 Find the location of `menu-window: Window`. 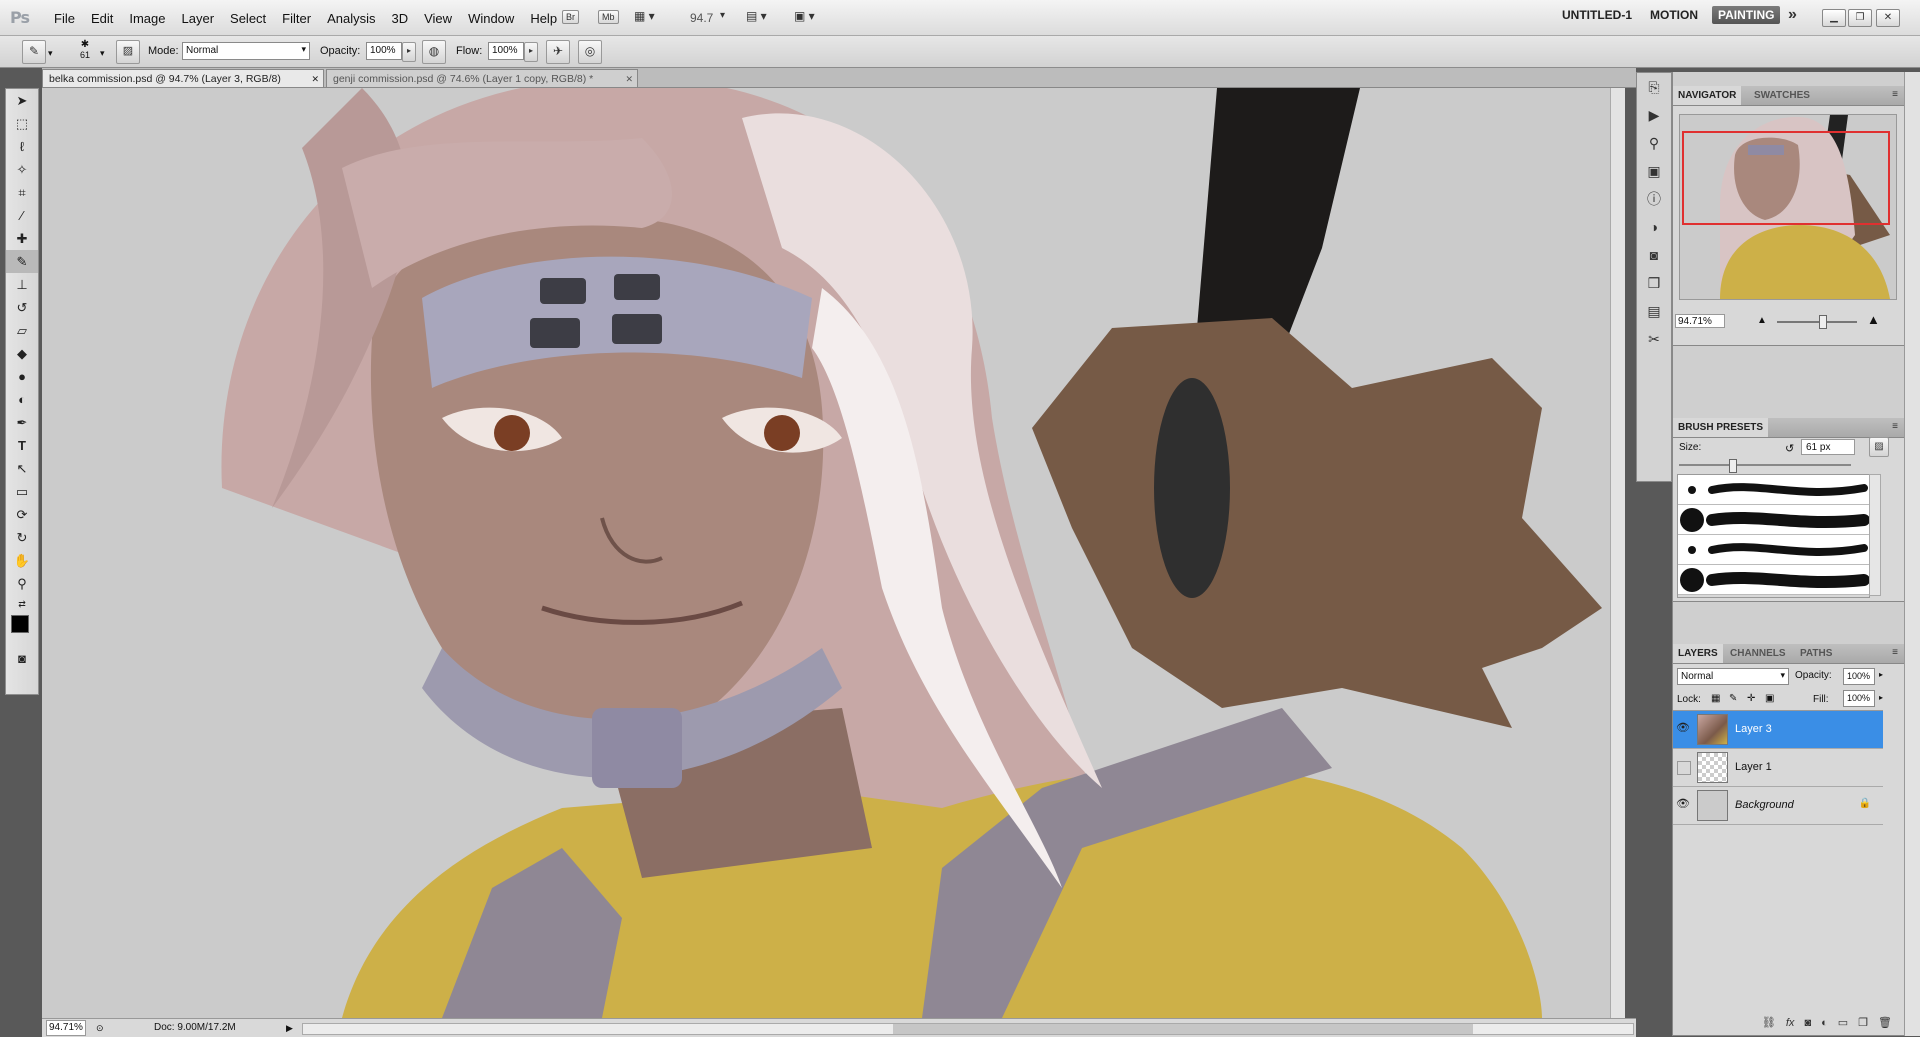

menu-window: Window is located at coordinates (491, 18).